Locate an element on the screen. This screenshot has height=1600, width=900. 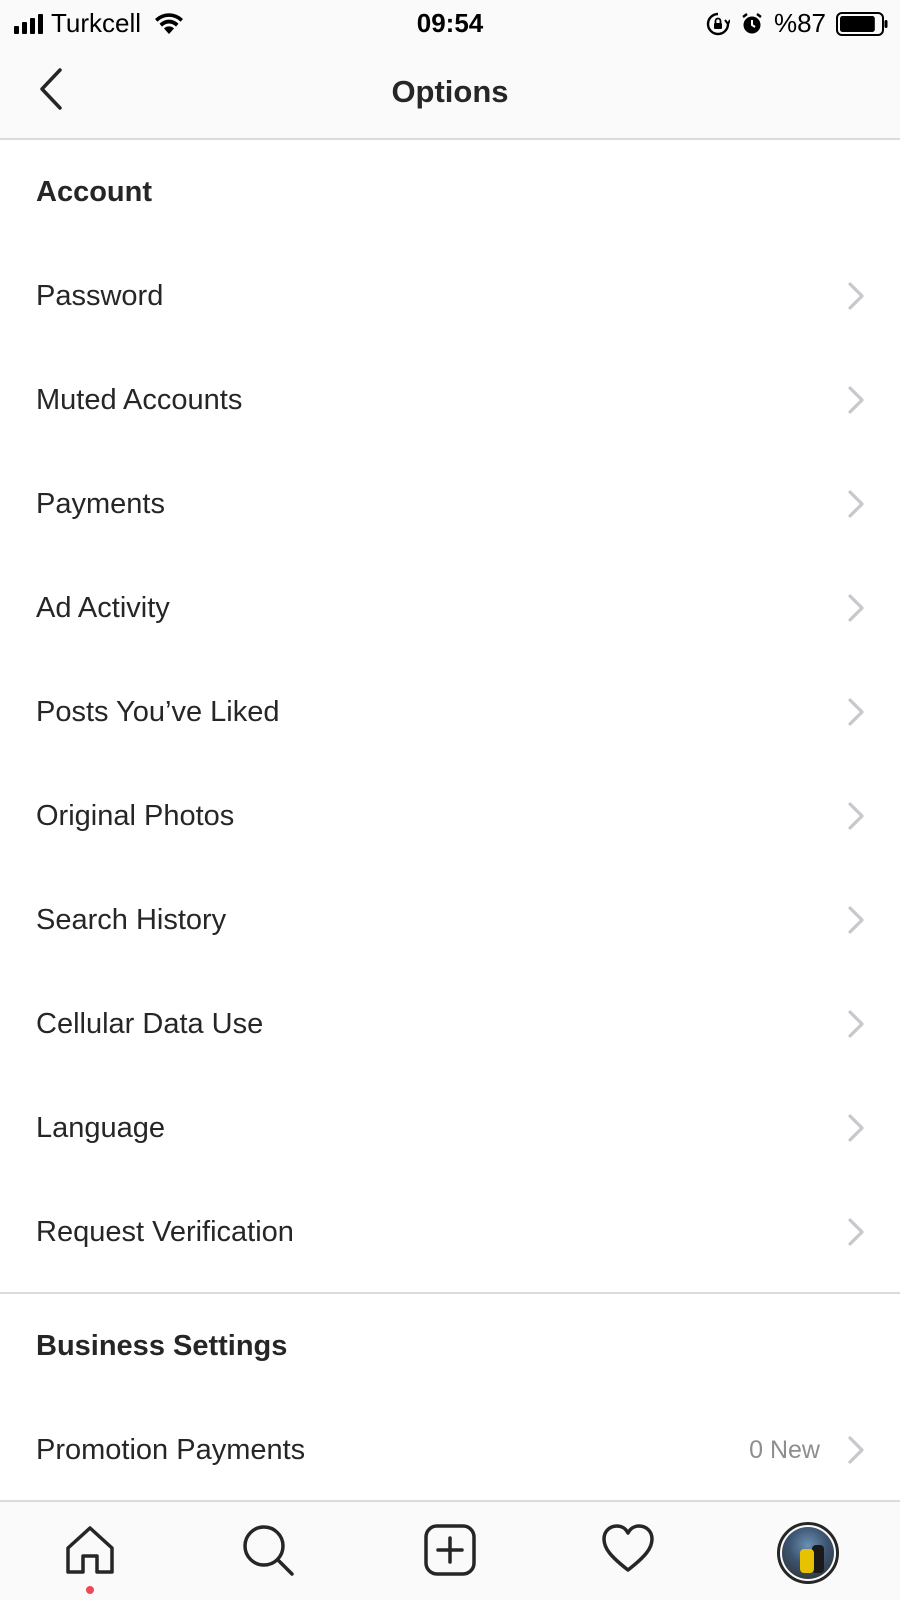
list-item-label: Cellular Data Use is located at coordinates (150, 1023).